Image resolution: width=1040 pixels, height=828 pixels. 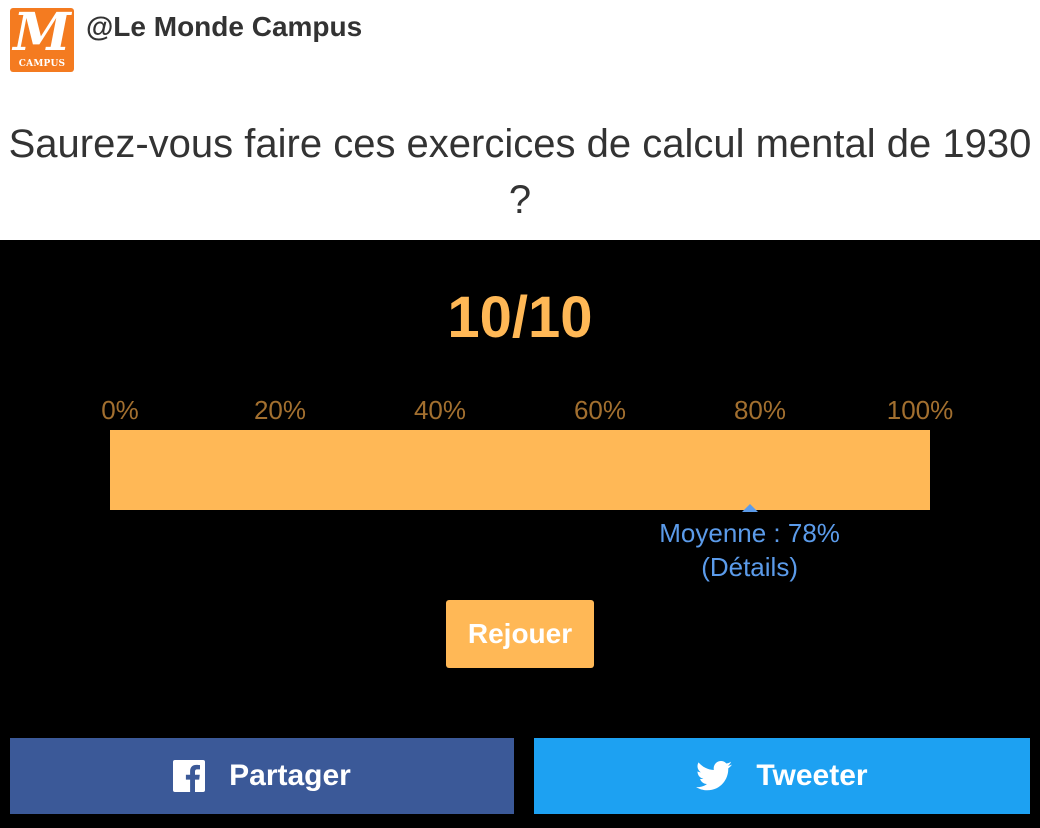 I want to click on tick-label: 100%, so click(x=920, y=410).